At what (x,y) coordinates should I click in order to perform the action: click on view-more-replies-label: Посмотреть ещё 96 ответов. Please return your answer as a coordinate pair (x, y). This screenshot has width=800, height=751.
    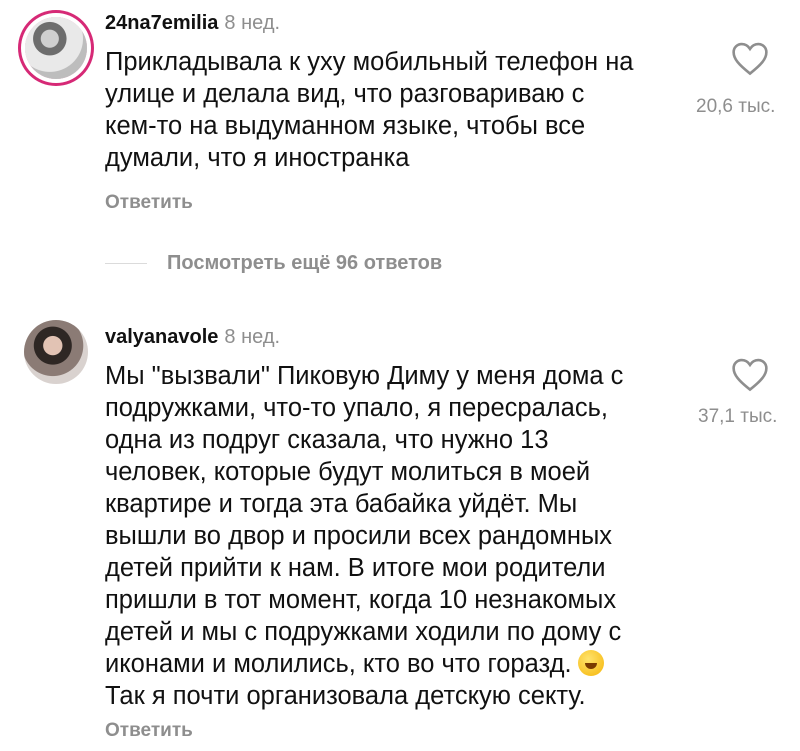
    Looking at the image, I should click on (305, 262).